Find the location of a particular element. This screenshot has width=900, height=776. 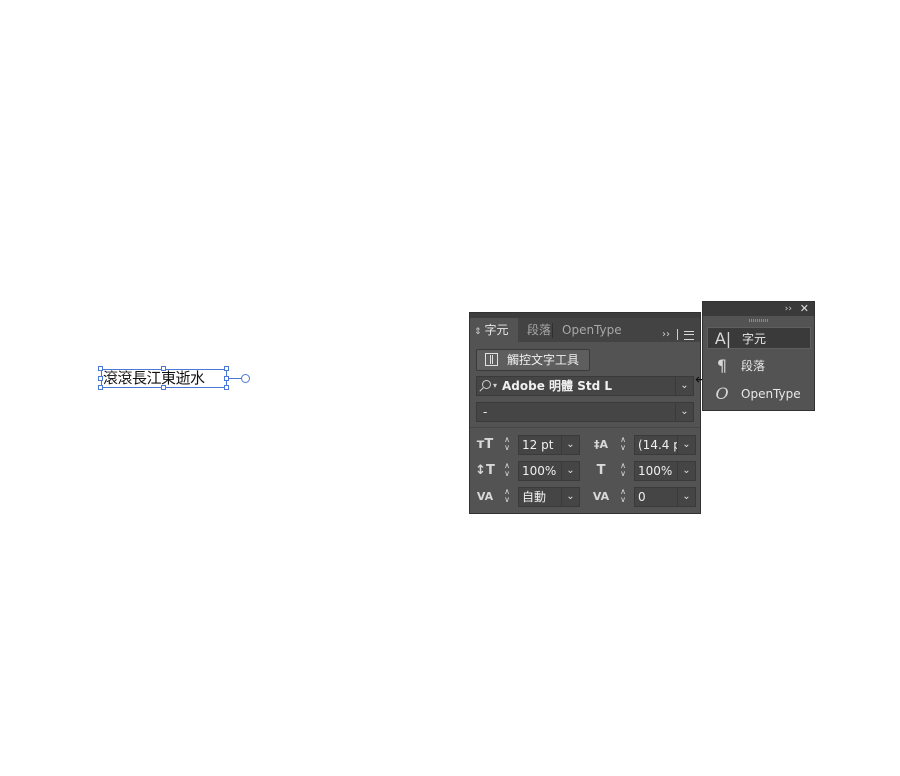

touch-type-icon is located at coordinates (491, 359).